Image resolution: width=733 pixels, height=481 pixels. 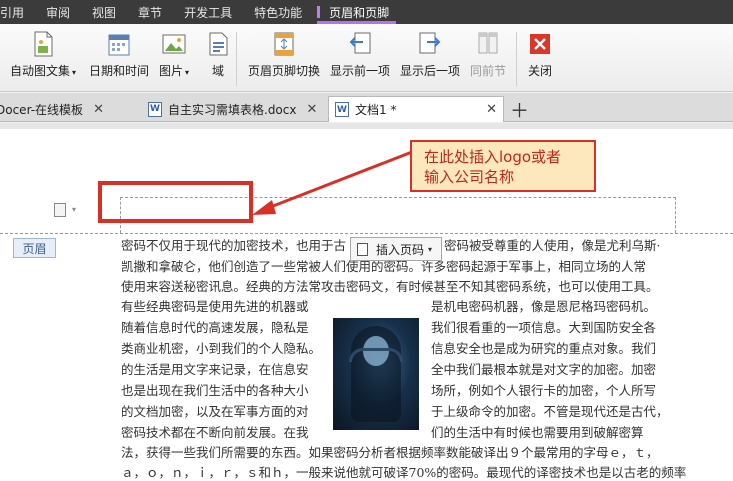 What do you see at coordinates (284, 44) in the screenshot?
I see `header-footer-switch-icon` at bounding box center [284, 44].